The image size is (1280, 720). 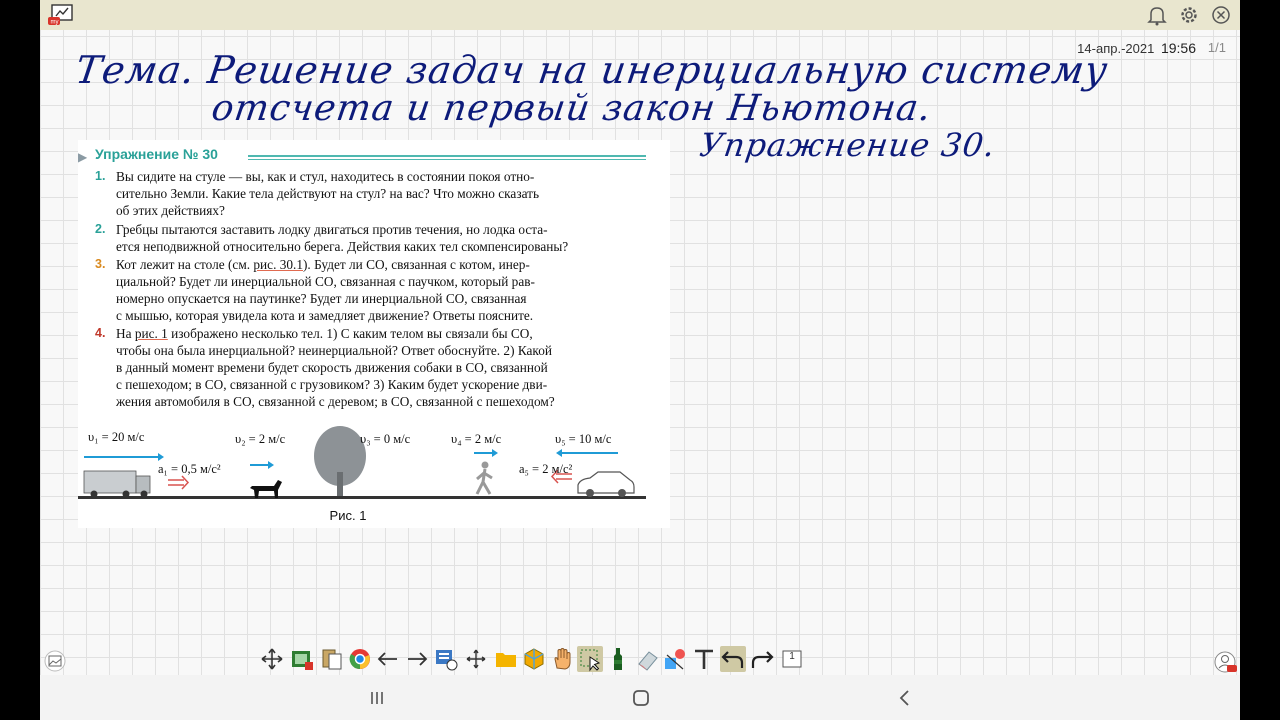 I want to click on task-text-fragment: Кот лежит на столе (см., so click(x=185, y=264).